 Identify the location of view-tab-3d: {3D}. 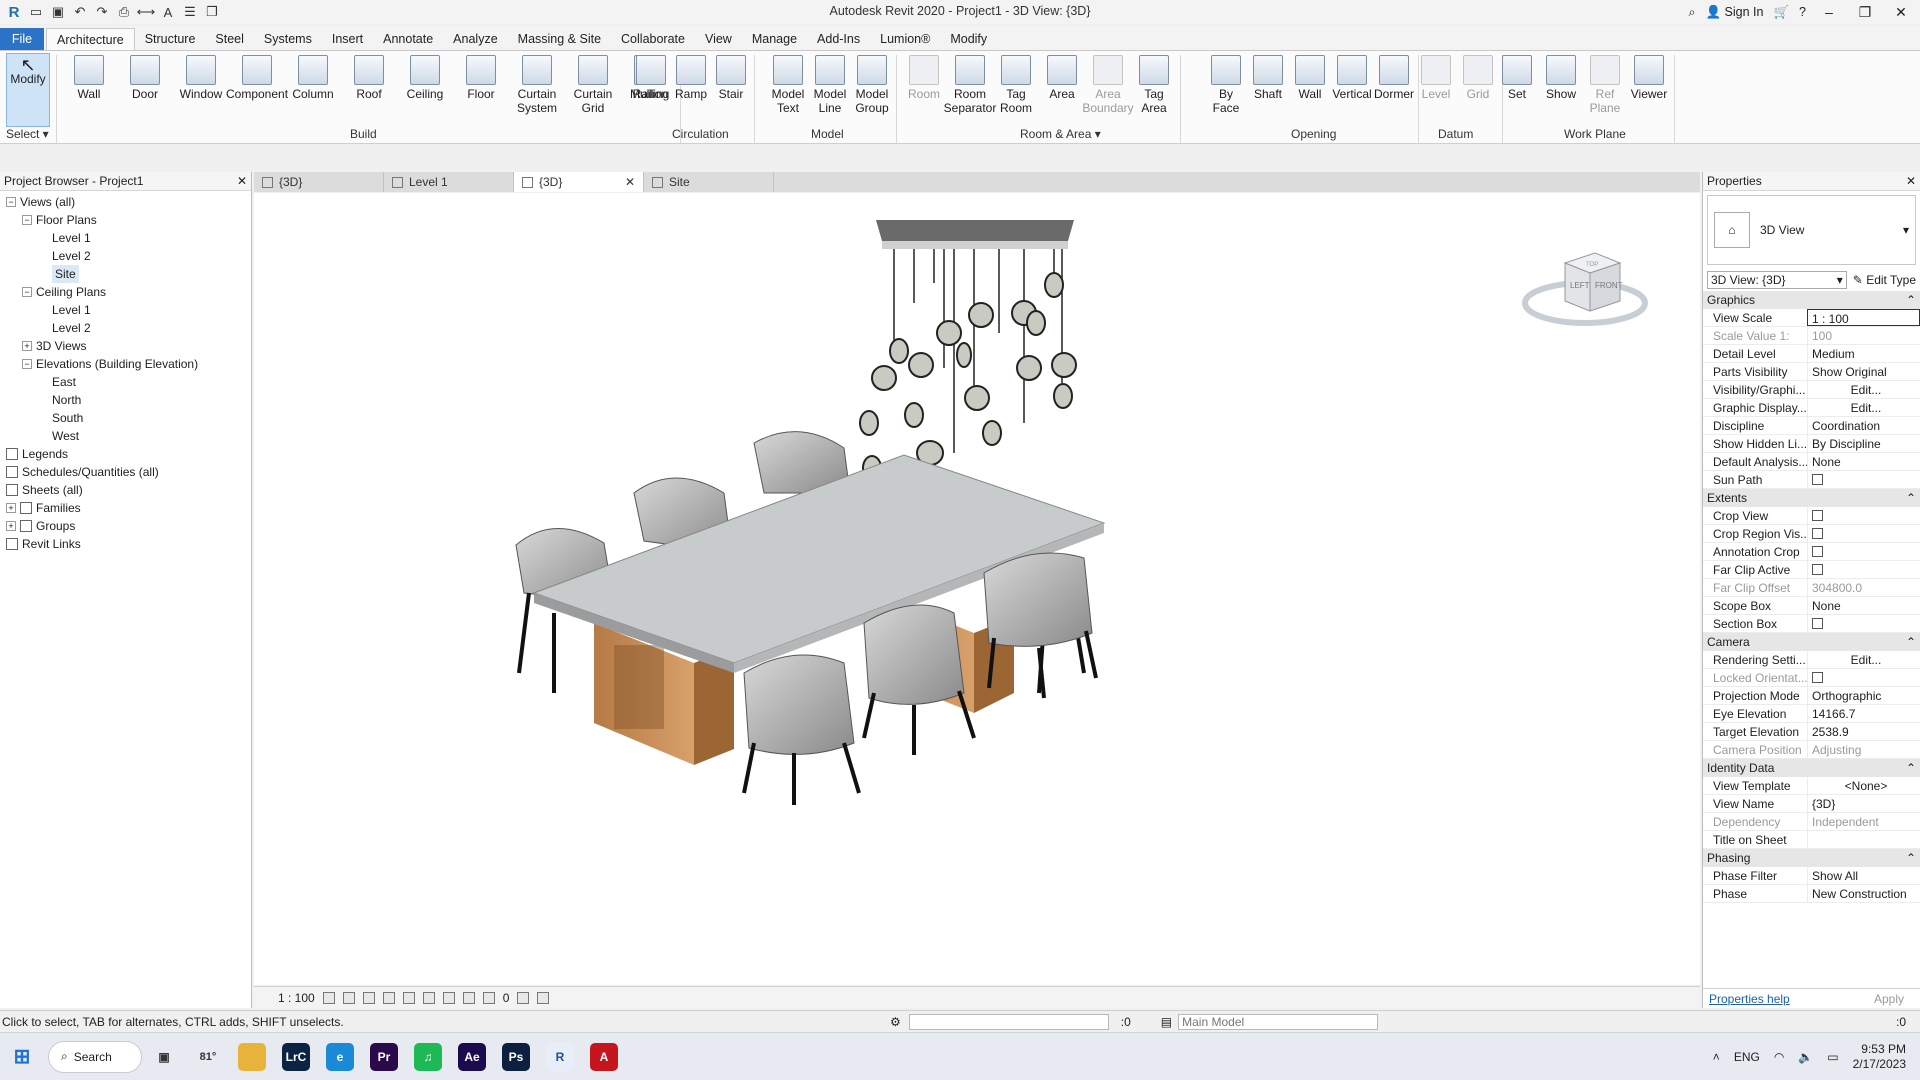
(319, 182).